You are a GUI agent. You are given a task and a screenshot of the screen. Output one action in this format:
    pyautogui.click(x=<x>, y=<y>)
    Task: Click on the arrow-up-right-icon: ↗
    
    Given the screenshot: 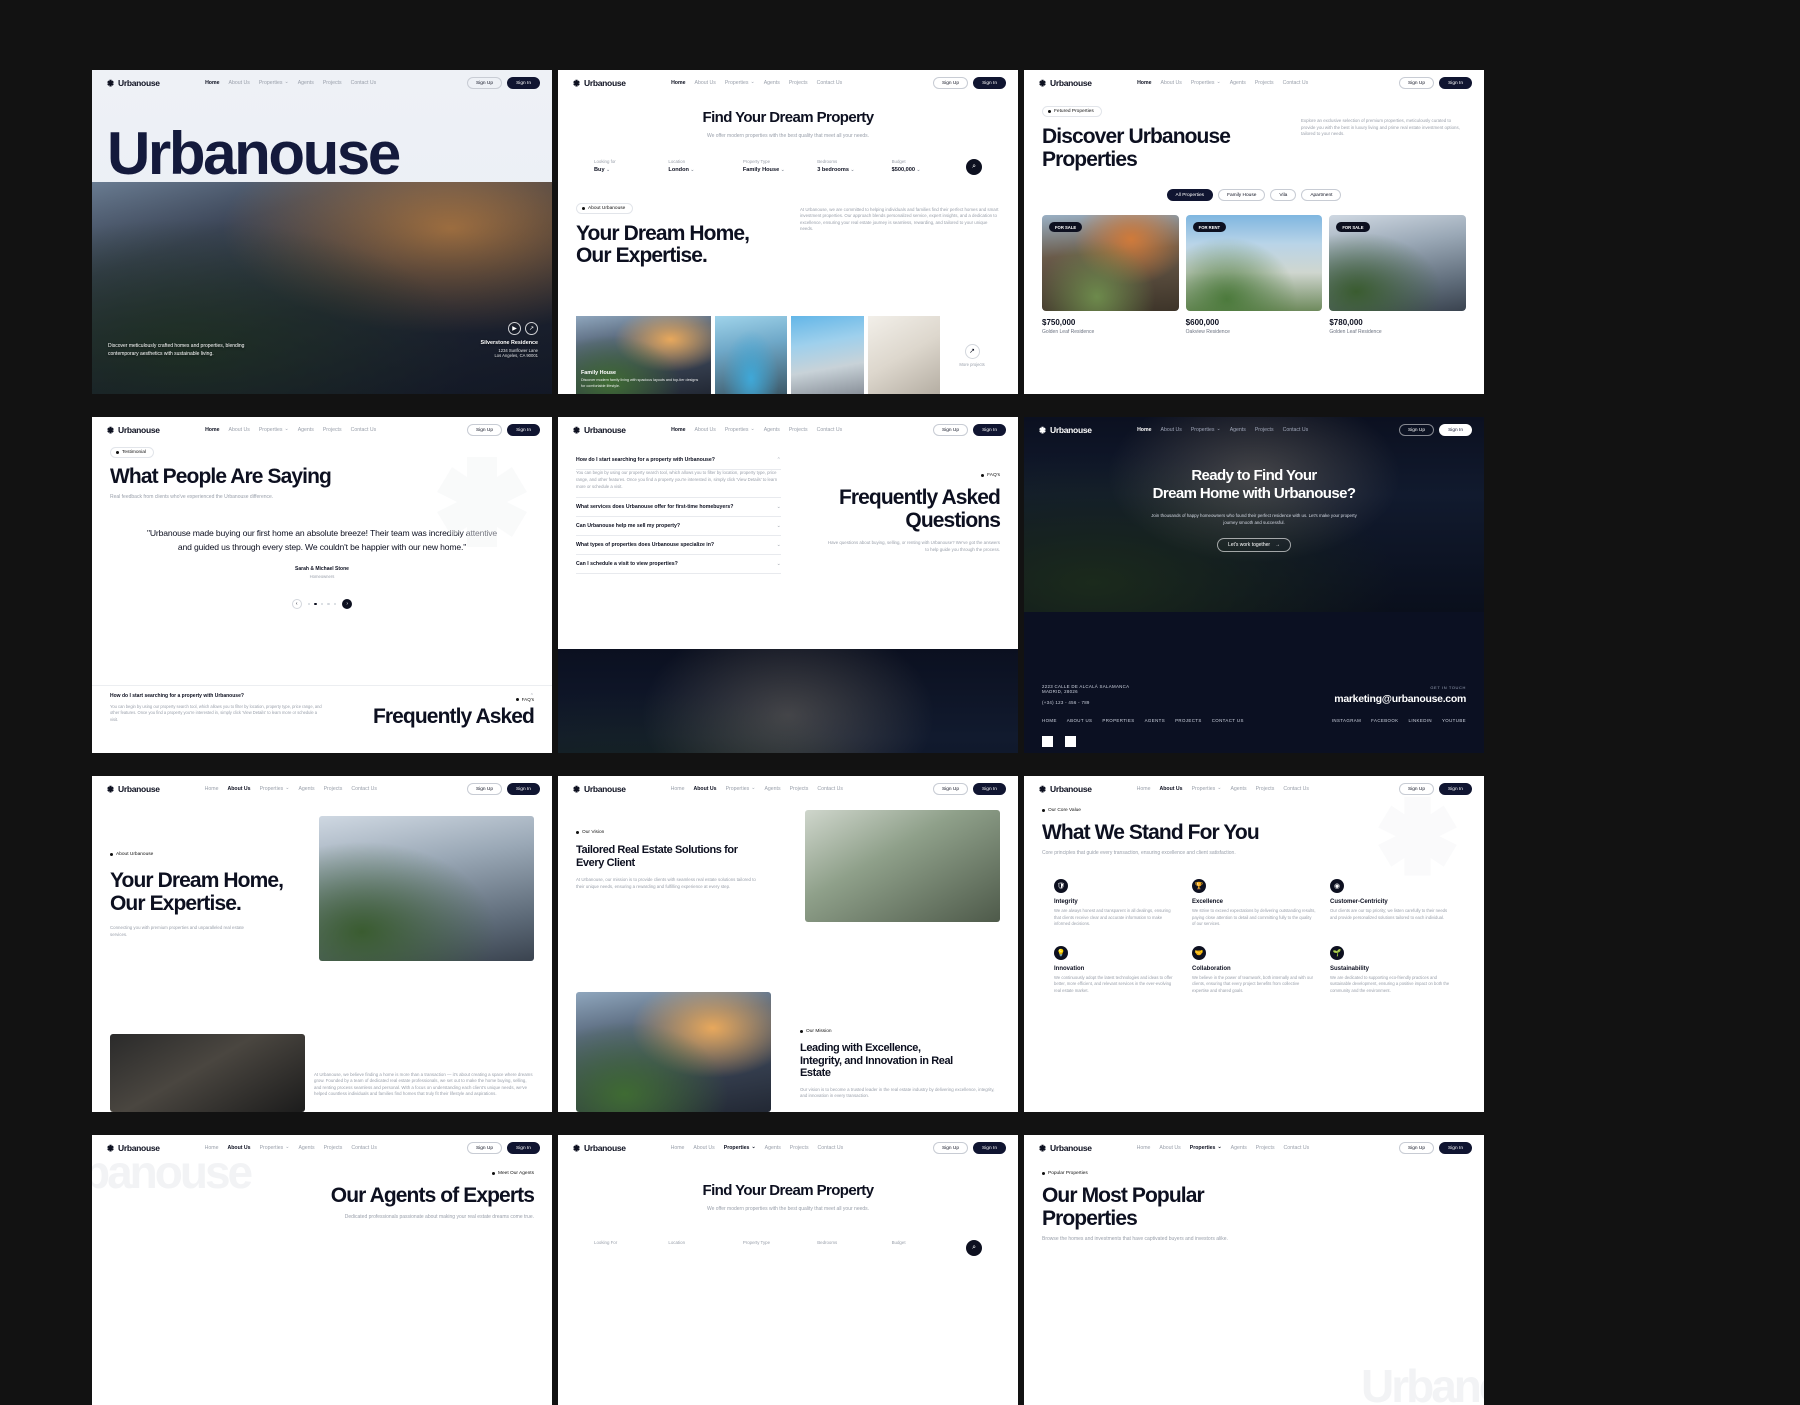 What is the action you would take?
    pyautogui.click(x=972, y=351)
    